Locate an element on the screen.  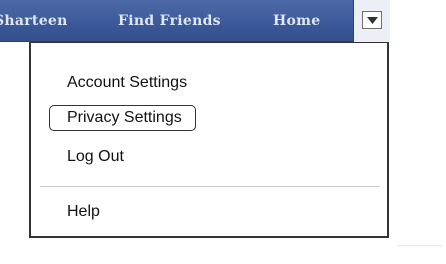
chevron-down-icon is located at coordinates (372, 20).